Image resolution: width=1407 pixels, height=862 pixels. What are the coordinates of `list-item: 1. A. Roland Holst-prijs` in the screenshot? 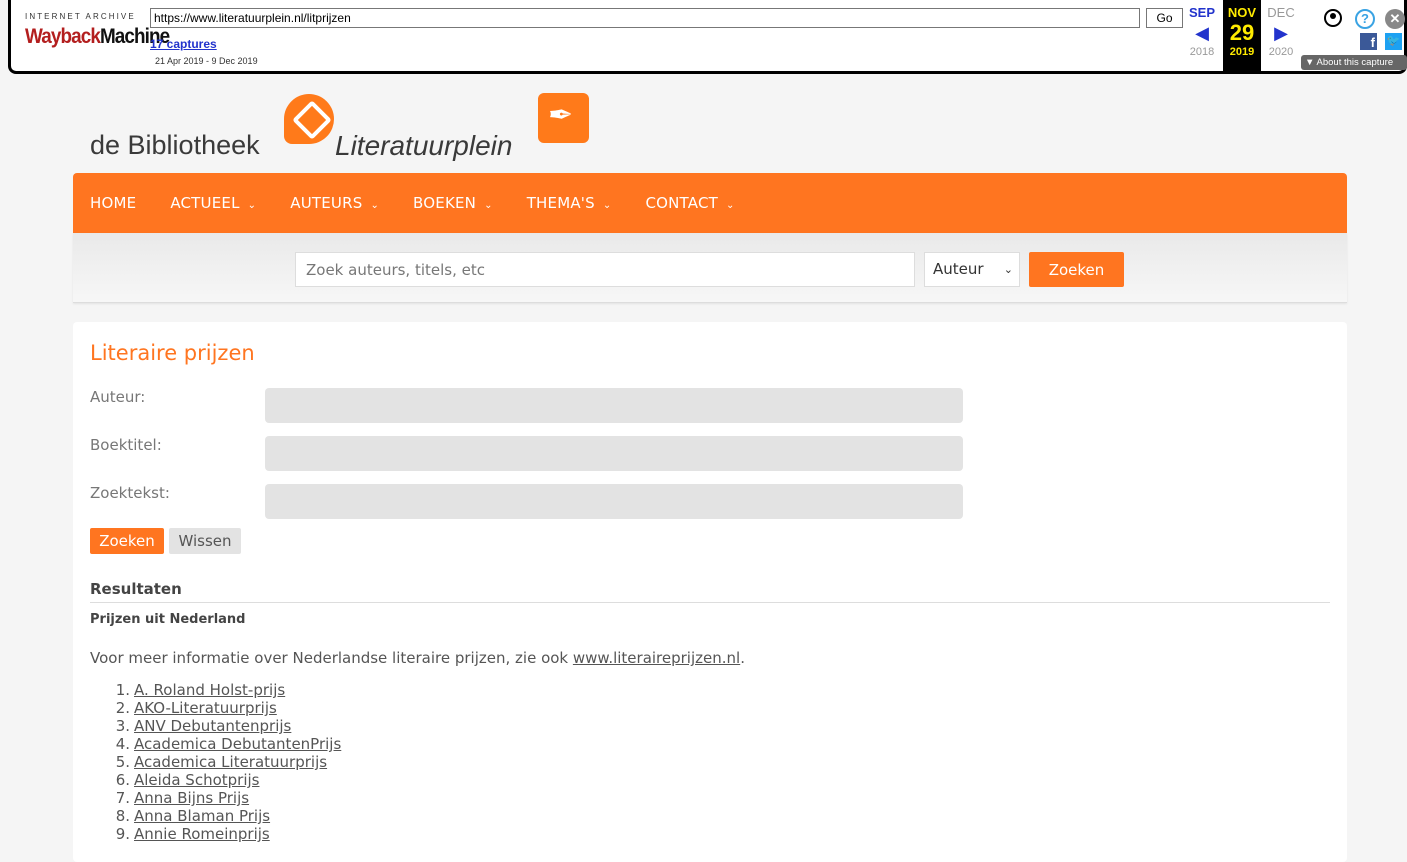 It's located at (200, 690).